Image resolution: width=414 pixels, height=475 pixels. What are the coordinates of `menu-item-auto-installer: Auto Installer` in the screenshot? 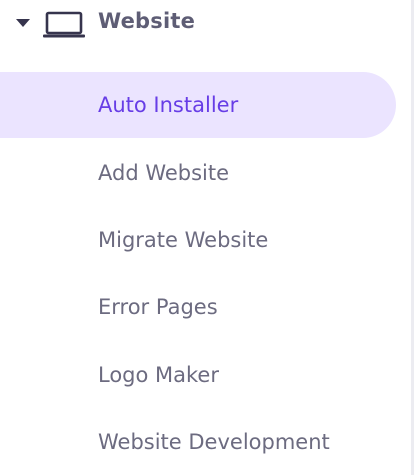 It's located at (198, 105).